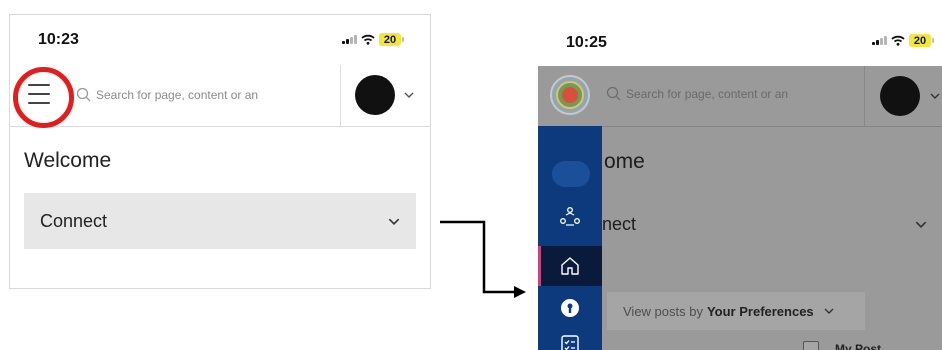 The height and width of the screenshot is (350, 942). What do you see at coordinates (570, 342) in the screenshot?
I see `checklist-icon` at bounding box center [570, 342].